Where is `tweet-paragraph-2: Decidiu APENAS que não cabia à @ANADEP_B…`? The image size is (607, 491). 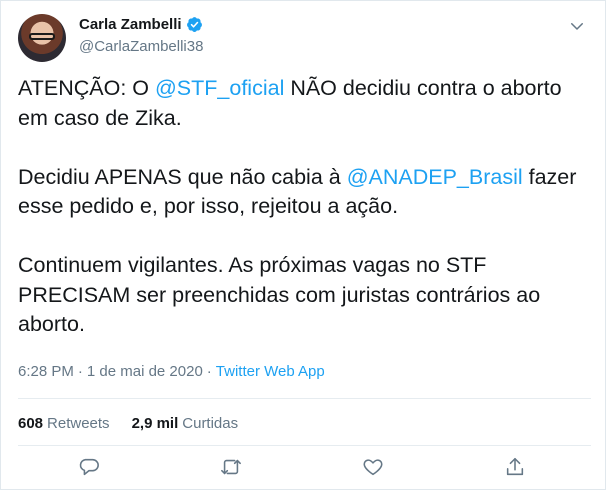 tweet-paragraph-2: Decidiu APENAS que não cabia à @ANADEP_B… is located at coordinates (303, 192).